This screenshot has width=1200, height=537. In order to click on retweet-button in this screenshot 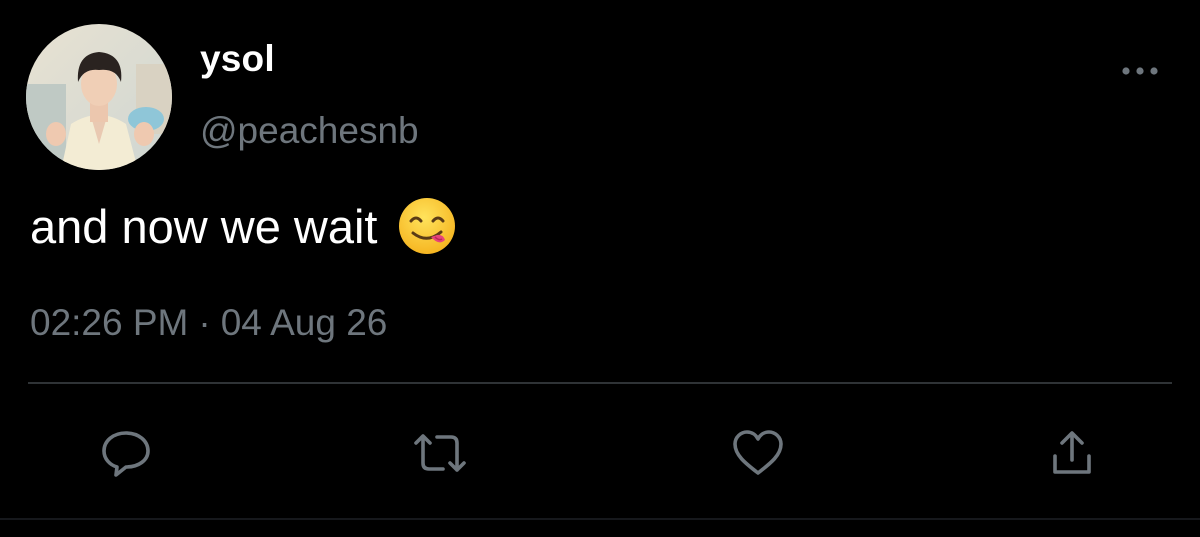, I will do `click(440, 453)`.